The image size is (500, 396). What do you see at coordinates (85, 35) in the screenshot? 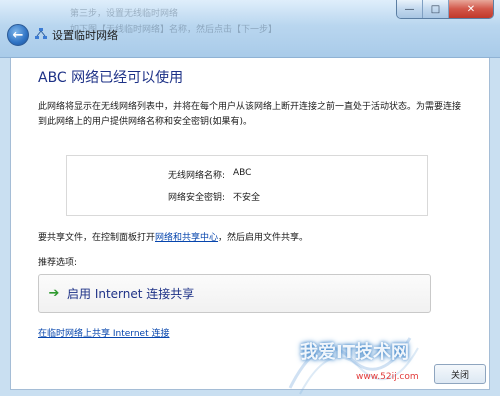
I see `window-title: 设置临时网络` at bounding box center [85, 35].